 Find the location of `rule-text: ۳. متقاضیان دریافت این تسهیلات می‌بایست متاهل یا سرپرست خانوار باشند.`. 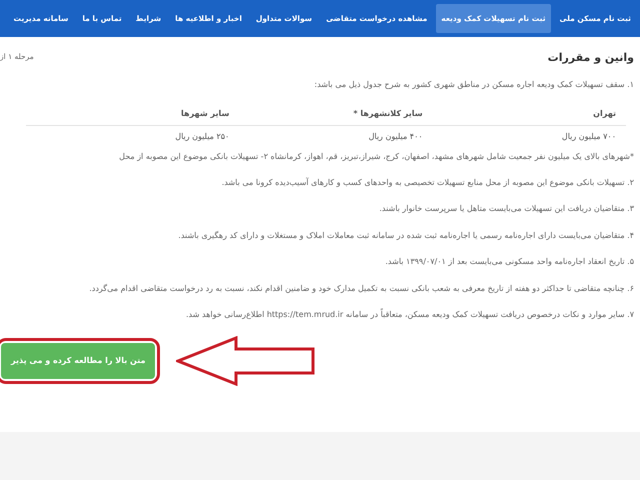

rule-text: ۳. متقاضیان دریافت این تسهیلات می‌بایست متاهل یا سرپرست خانوار باشند. is located at coordinates (506, 209).